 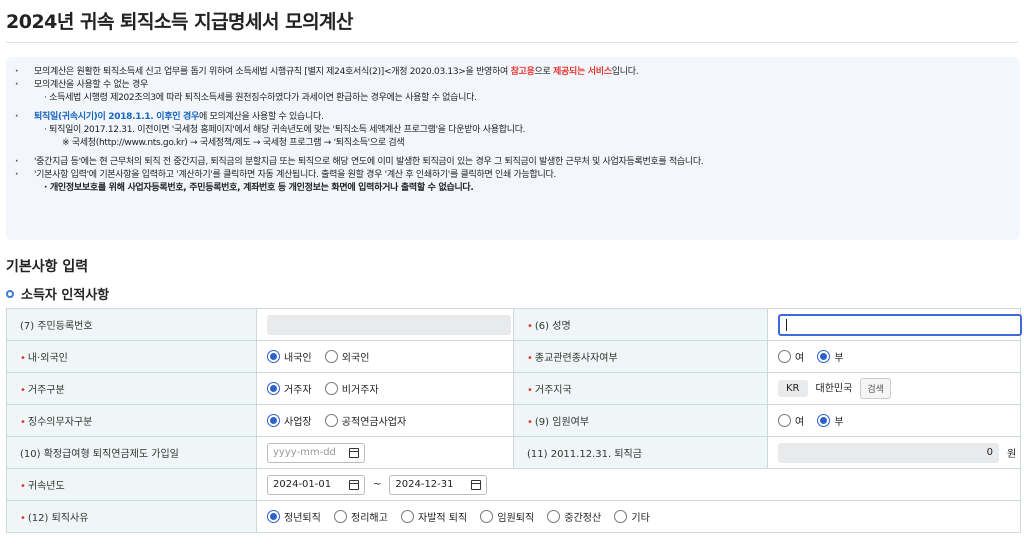 I want to click on radio-reason-voluntary: 자발적 퇴직, so click(x=434, y=516).